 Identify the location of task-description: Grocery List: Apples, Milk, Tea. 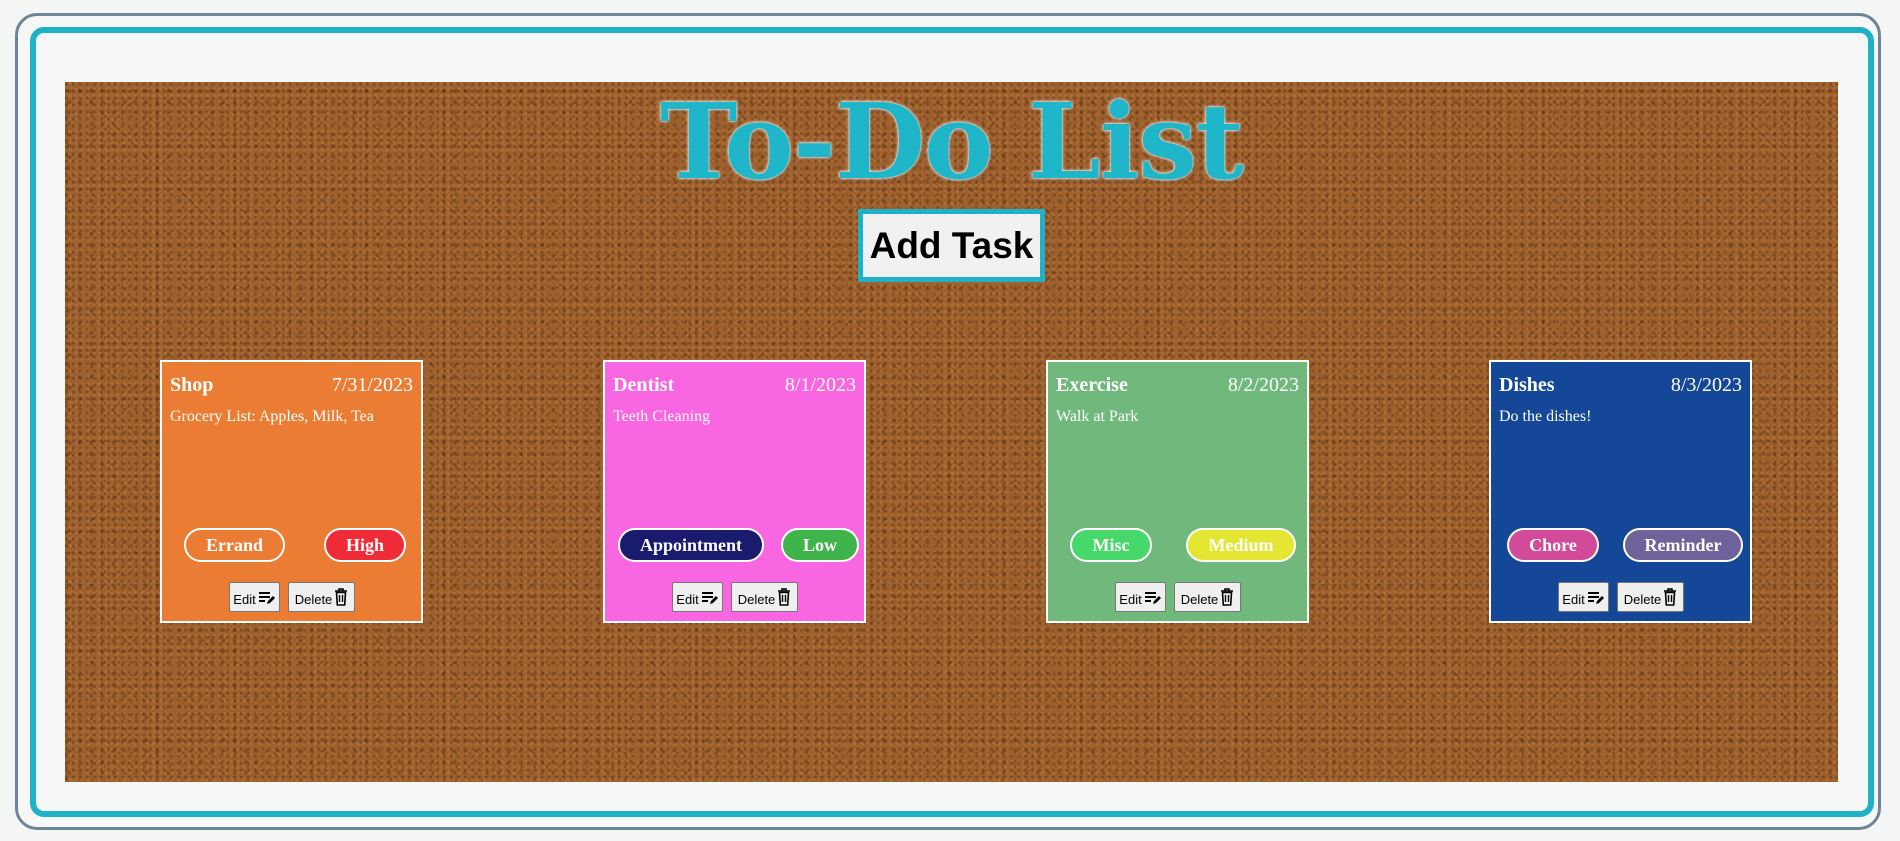
(272, 416).